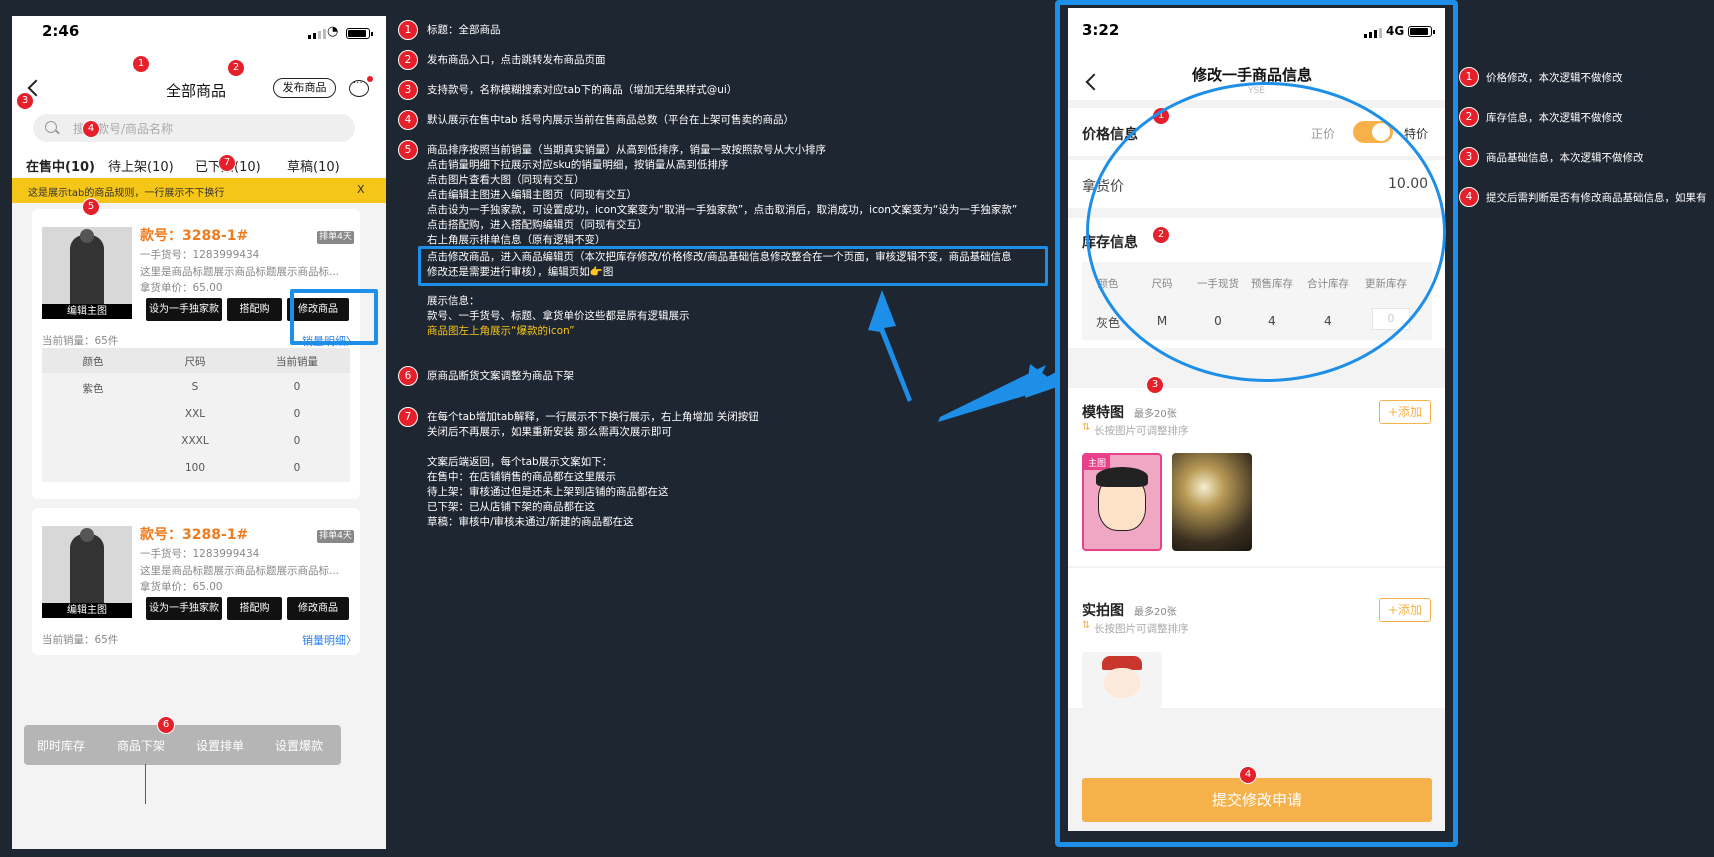 Image resolution: width=1714 pixels, height=857 pixels. I want to click on tab-pending: 待上架(10), so click(141, 165).